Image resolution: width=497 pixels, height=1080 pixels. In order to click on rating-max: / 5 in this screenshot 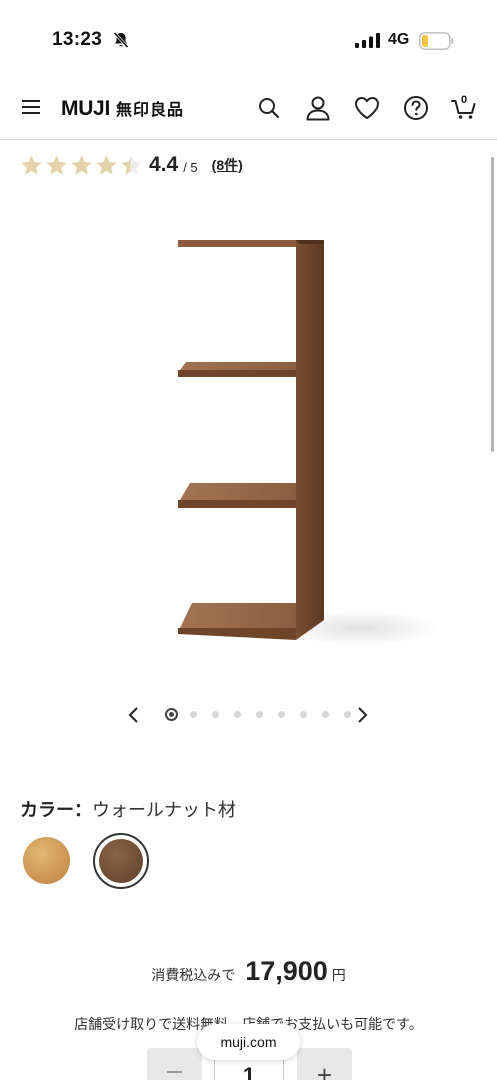, I will do `click(190, 167)`.